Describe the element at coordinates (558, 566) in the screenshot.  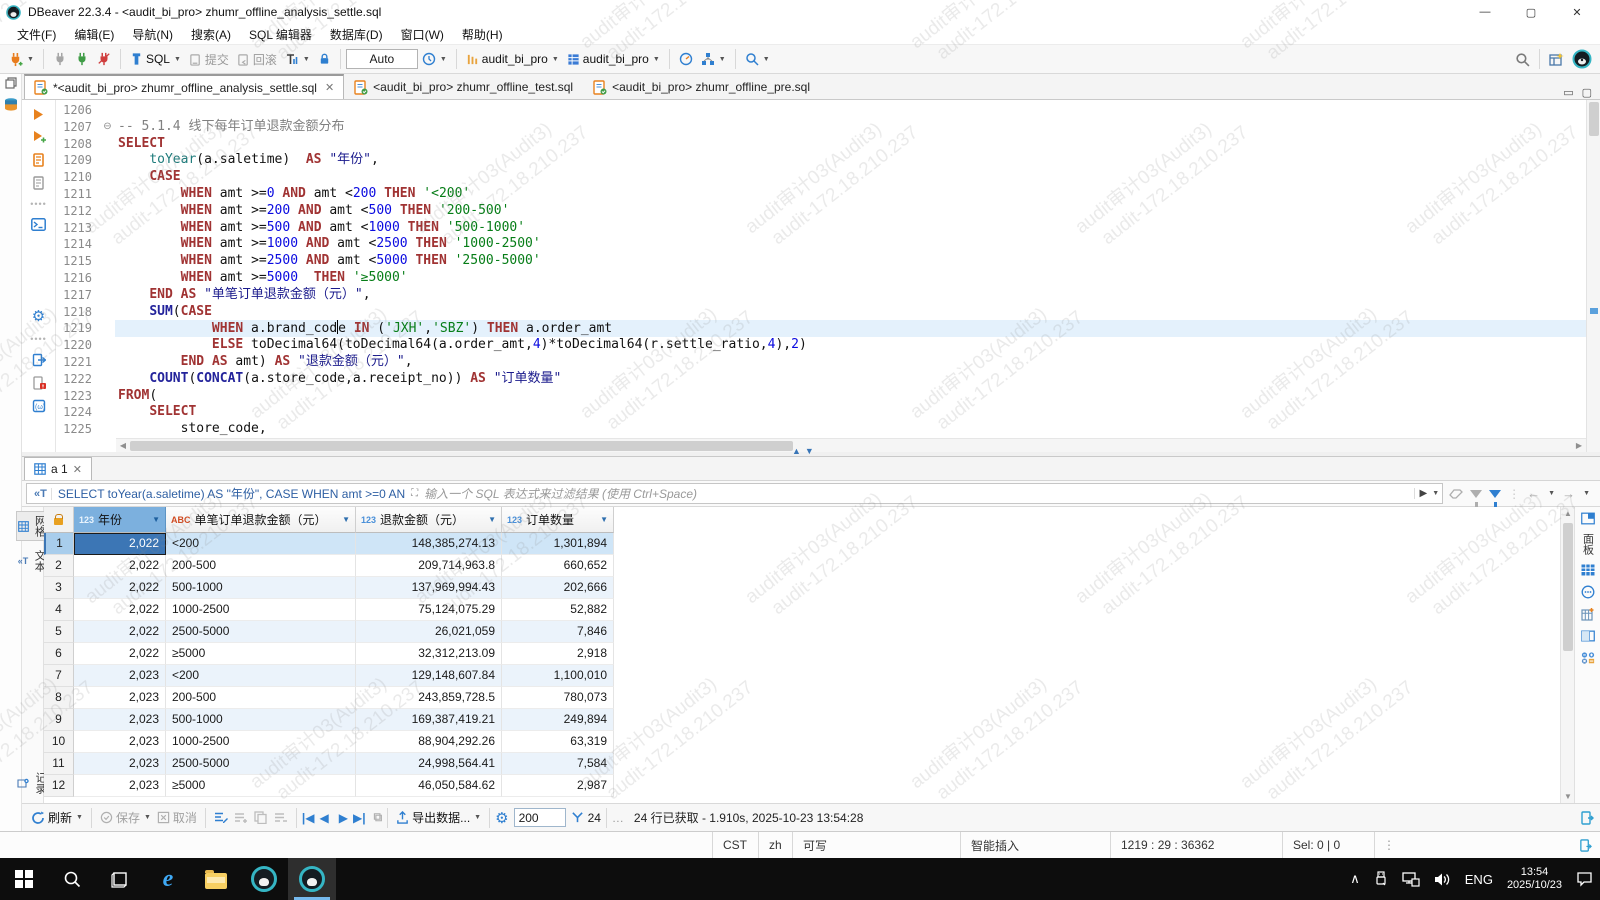
I see `table-cell: 660,652` at that location.